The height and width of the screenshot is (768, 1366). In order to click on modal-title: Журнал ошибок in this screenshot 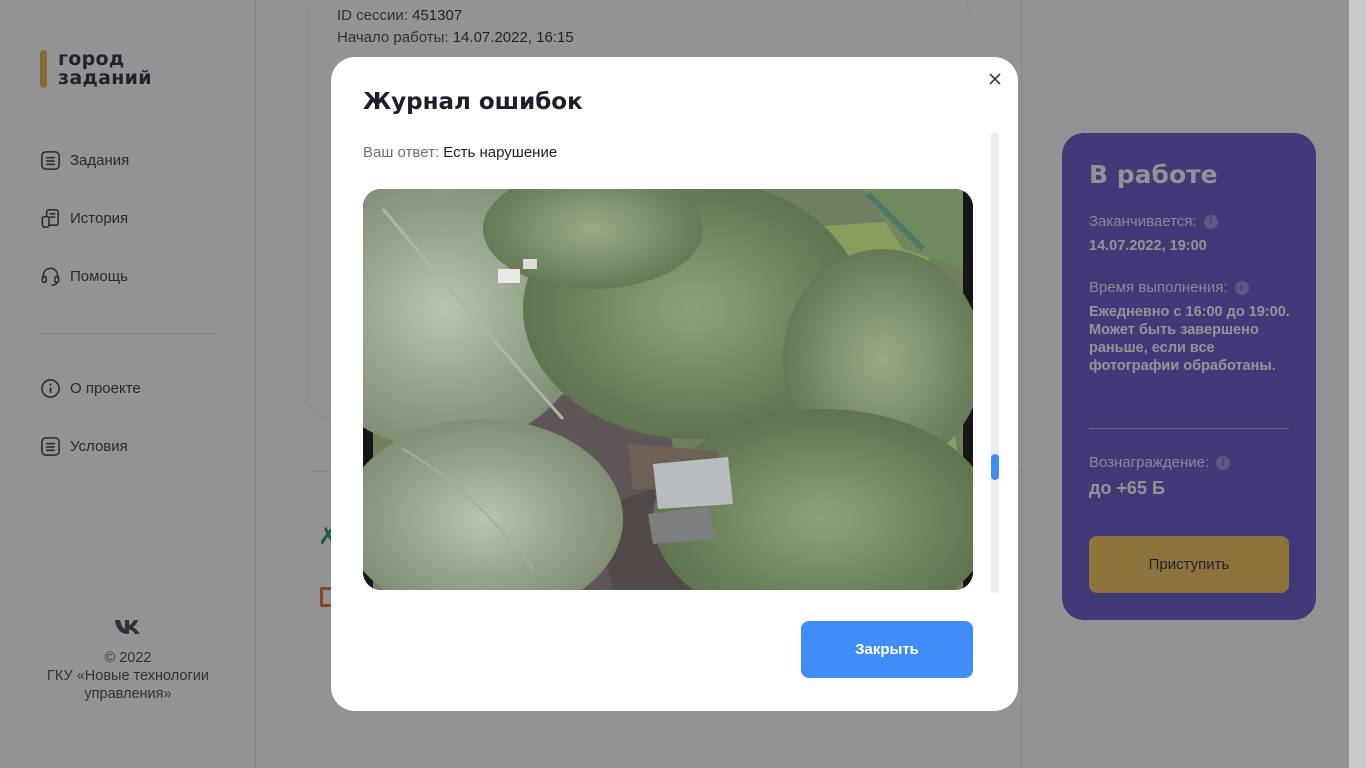, I will do `click(473, 102)`.